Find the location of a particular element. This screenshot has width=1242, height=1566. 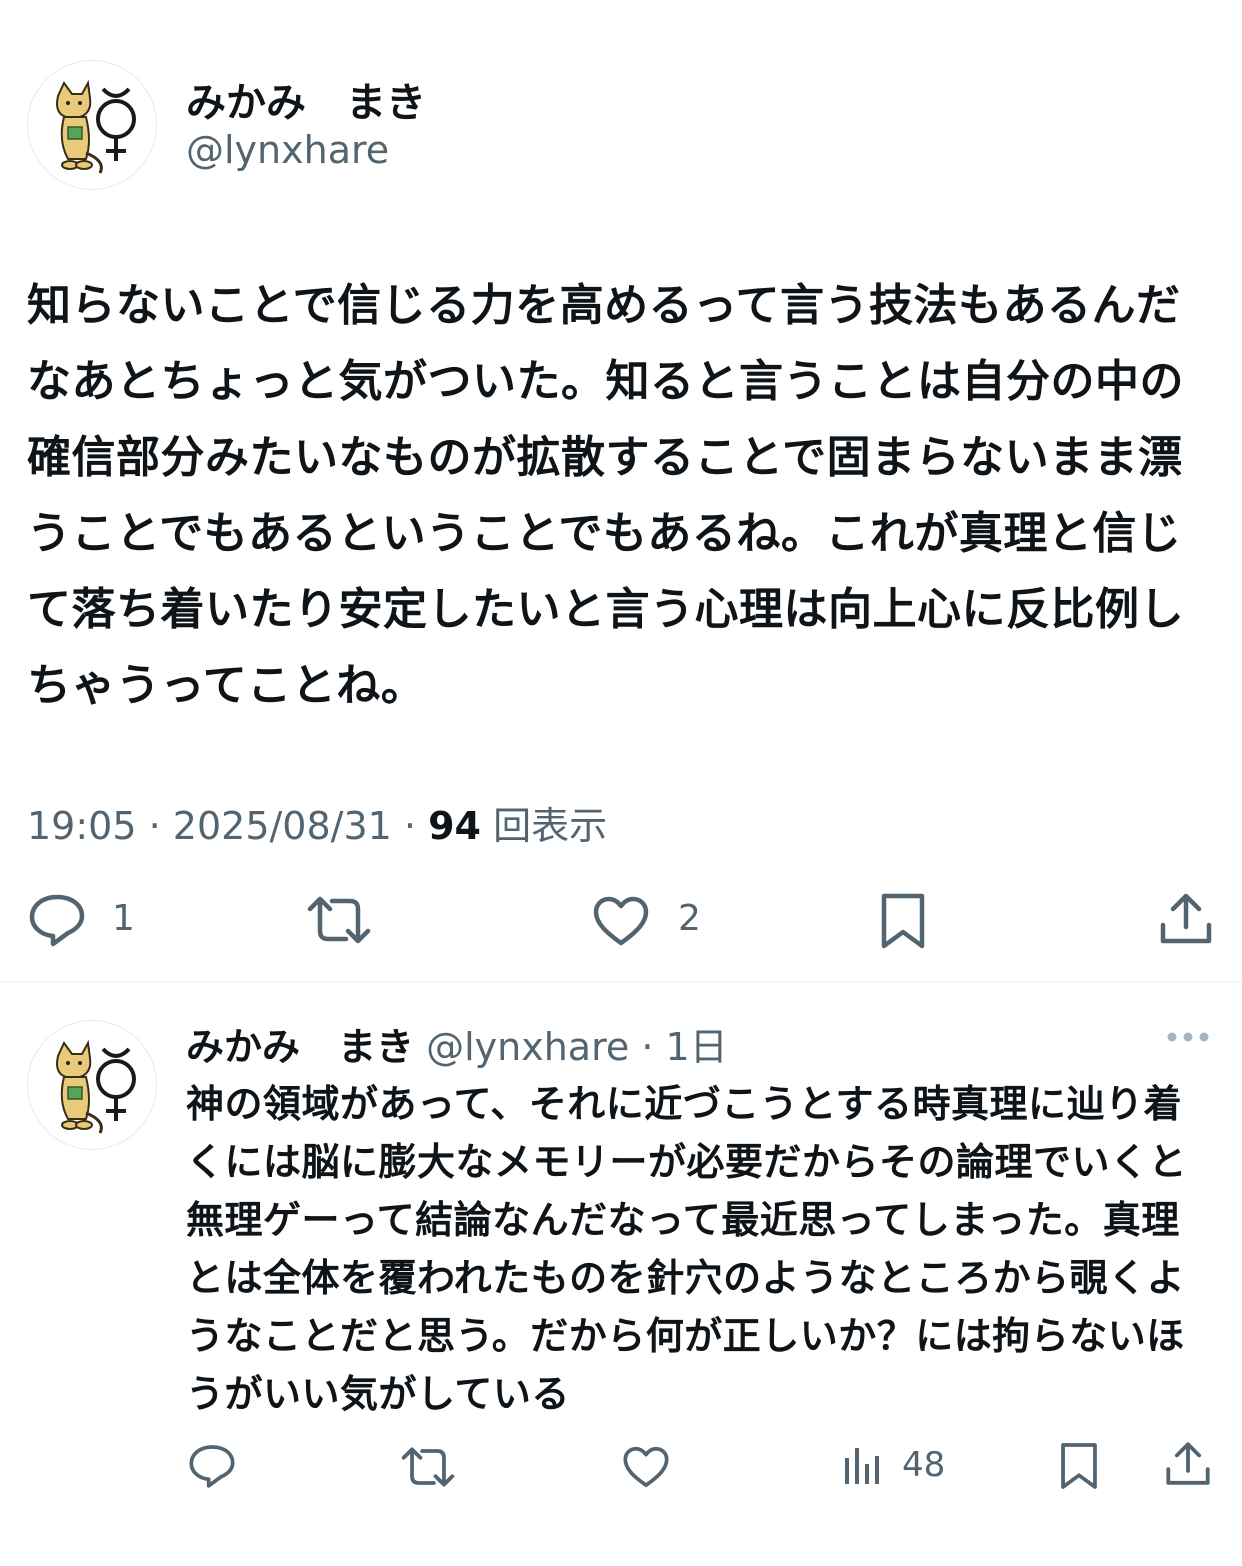

tweet-meta: 19:05 · 2025/08/31 · 94 回表示 is located at coordinates (317, 822).